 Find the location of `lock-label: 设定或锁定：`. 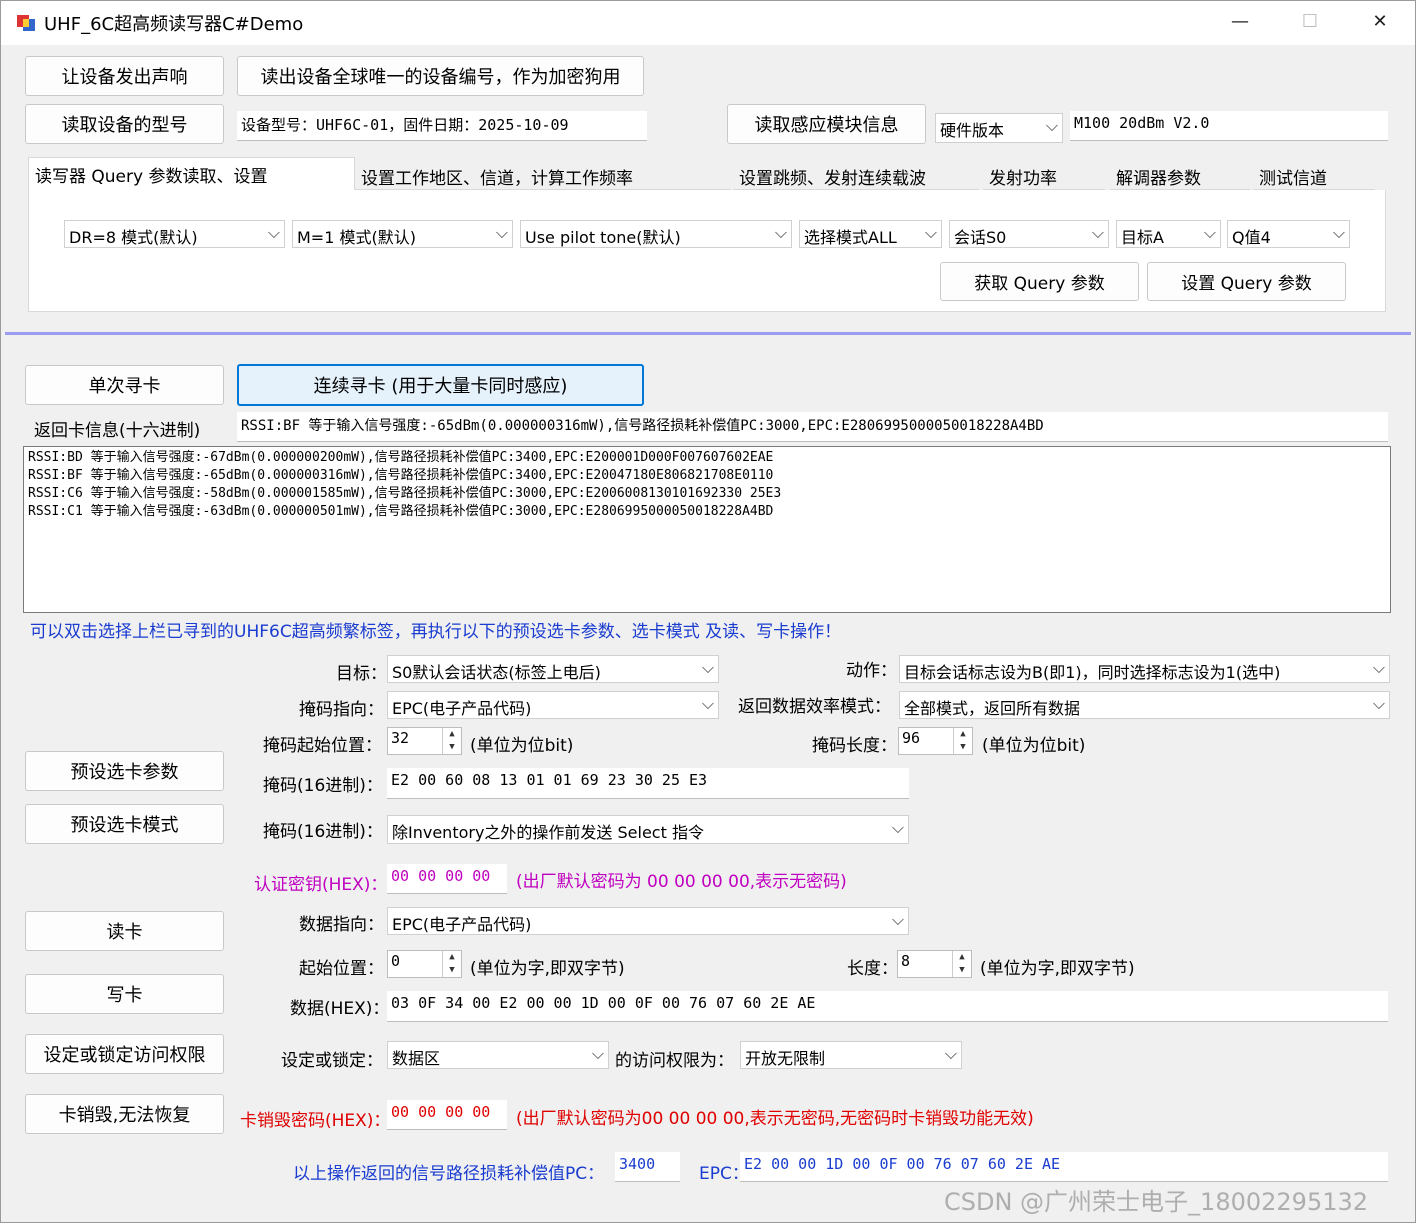

lock-label: 设定或锁定： is located at coordinates (332, 1061).